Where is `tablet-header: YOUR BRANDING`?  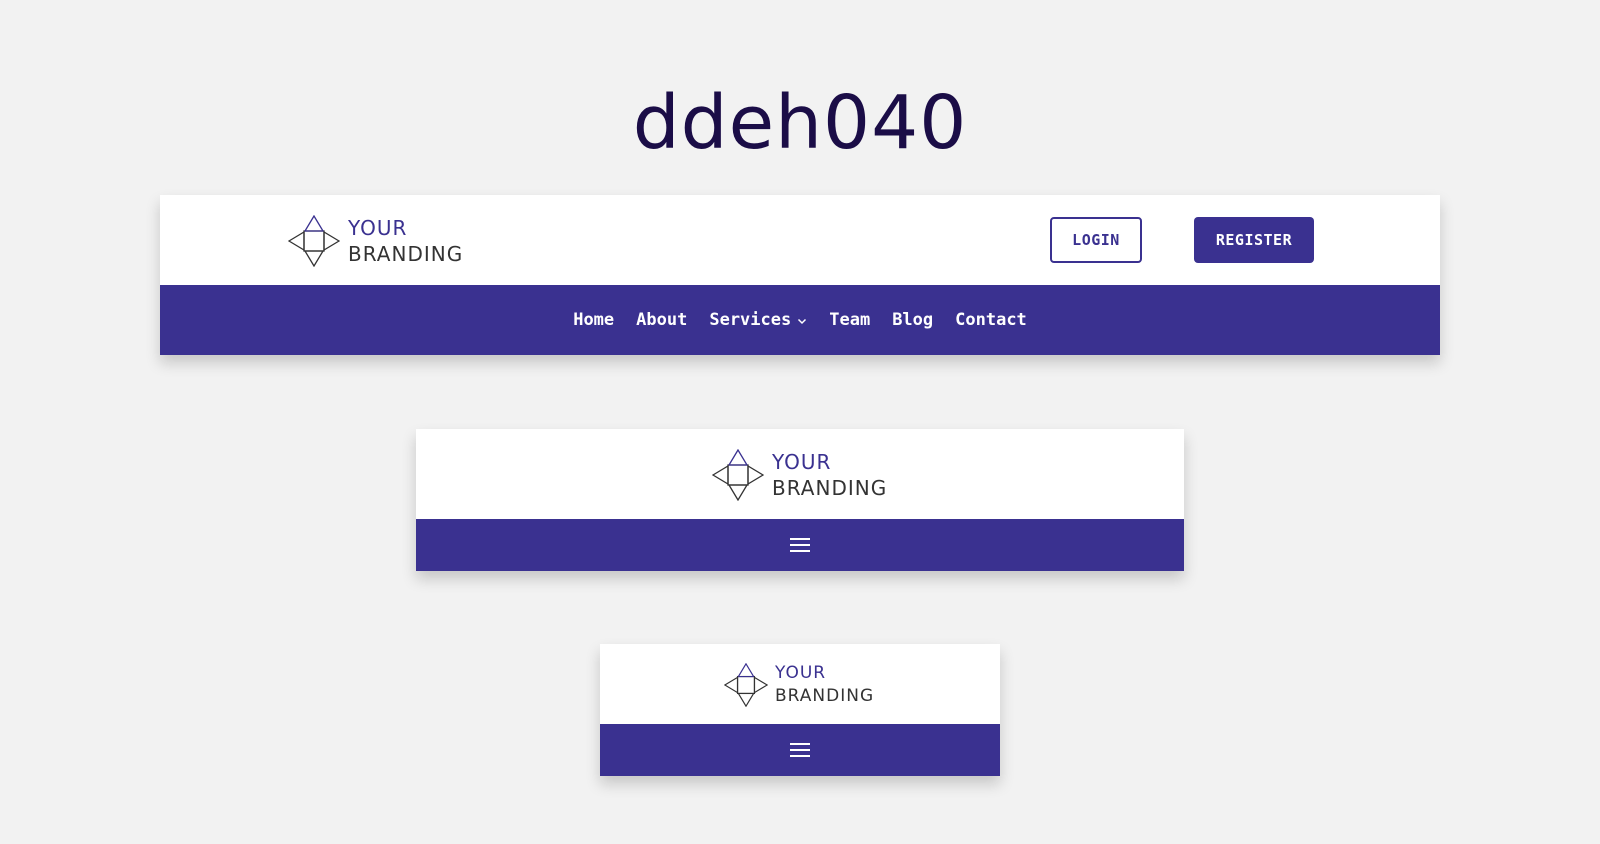 tablet-header: YOUR BRANDING is located at coordinates (800, 500).